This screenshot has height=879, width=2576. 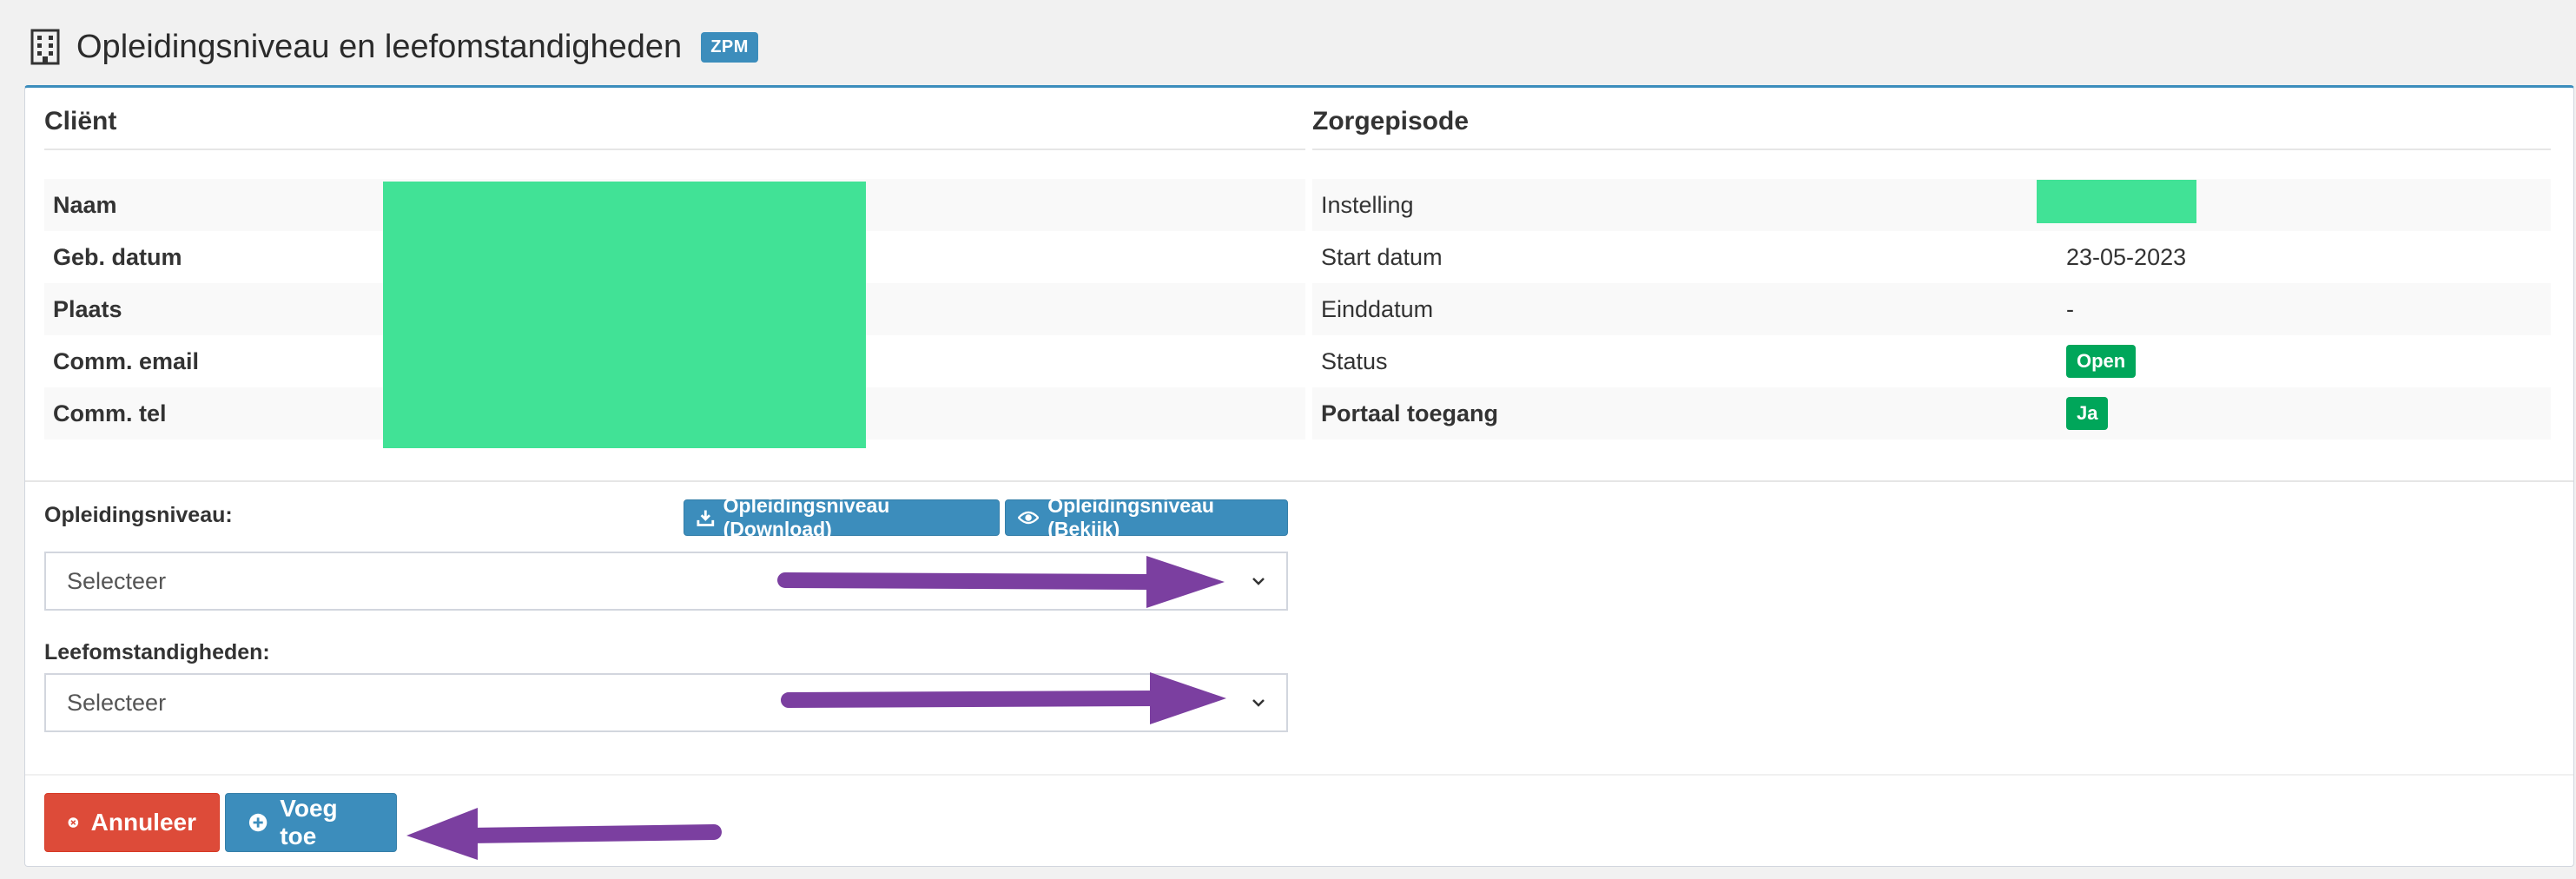 What do you see at coordinates (1678, 309) in the screenshot?
I see `episode-label-eind: Einddatum` at bounding box center [1678, 309].